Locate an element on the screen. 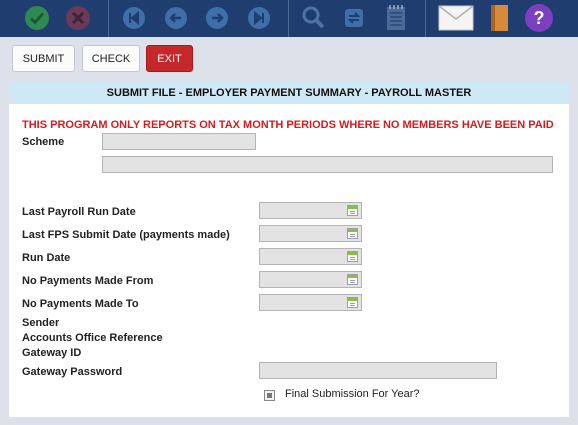 Image resolution: width=578 pixels, height=425 pixels. help-icon: ? is located at coordinates (539, 18).